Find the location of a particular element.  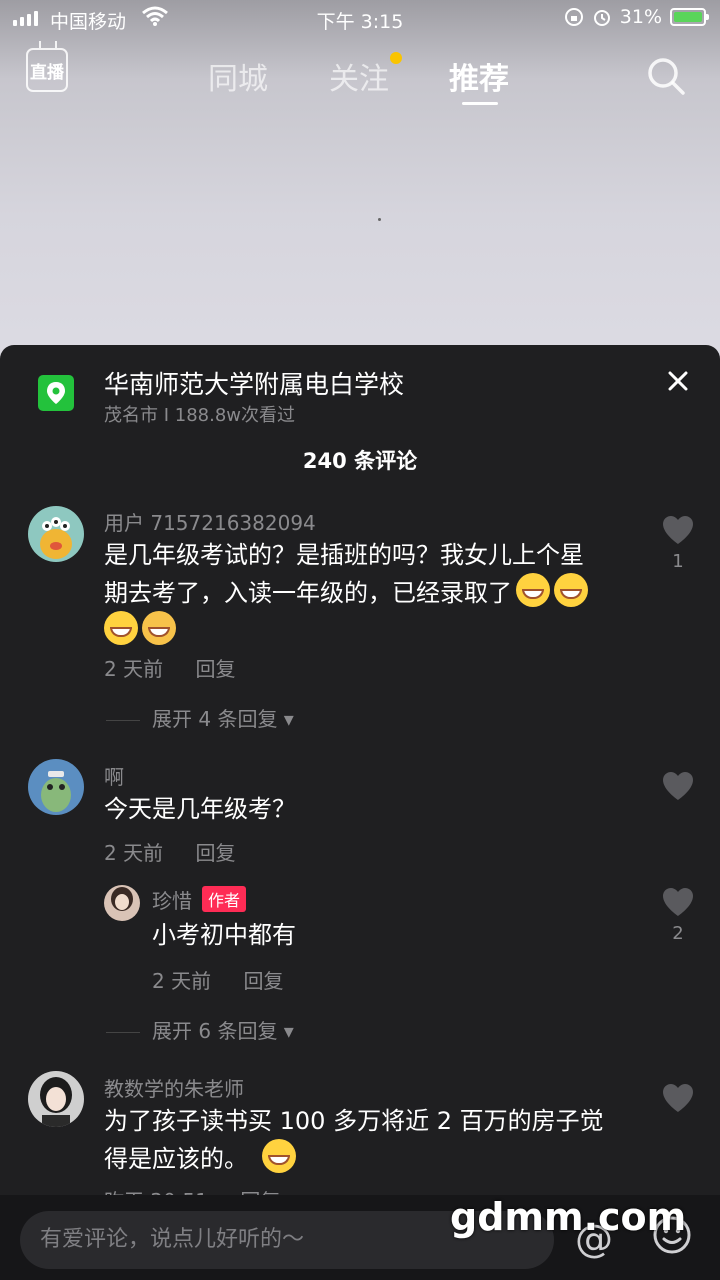

comment-text: 是几年级考试的？是插班的吗？我女儿上个星 期去考了，入读一年级的，已经录取了 is located at coordinates (374, 593).